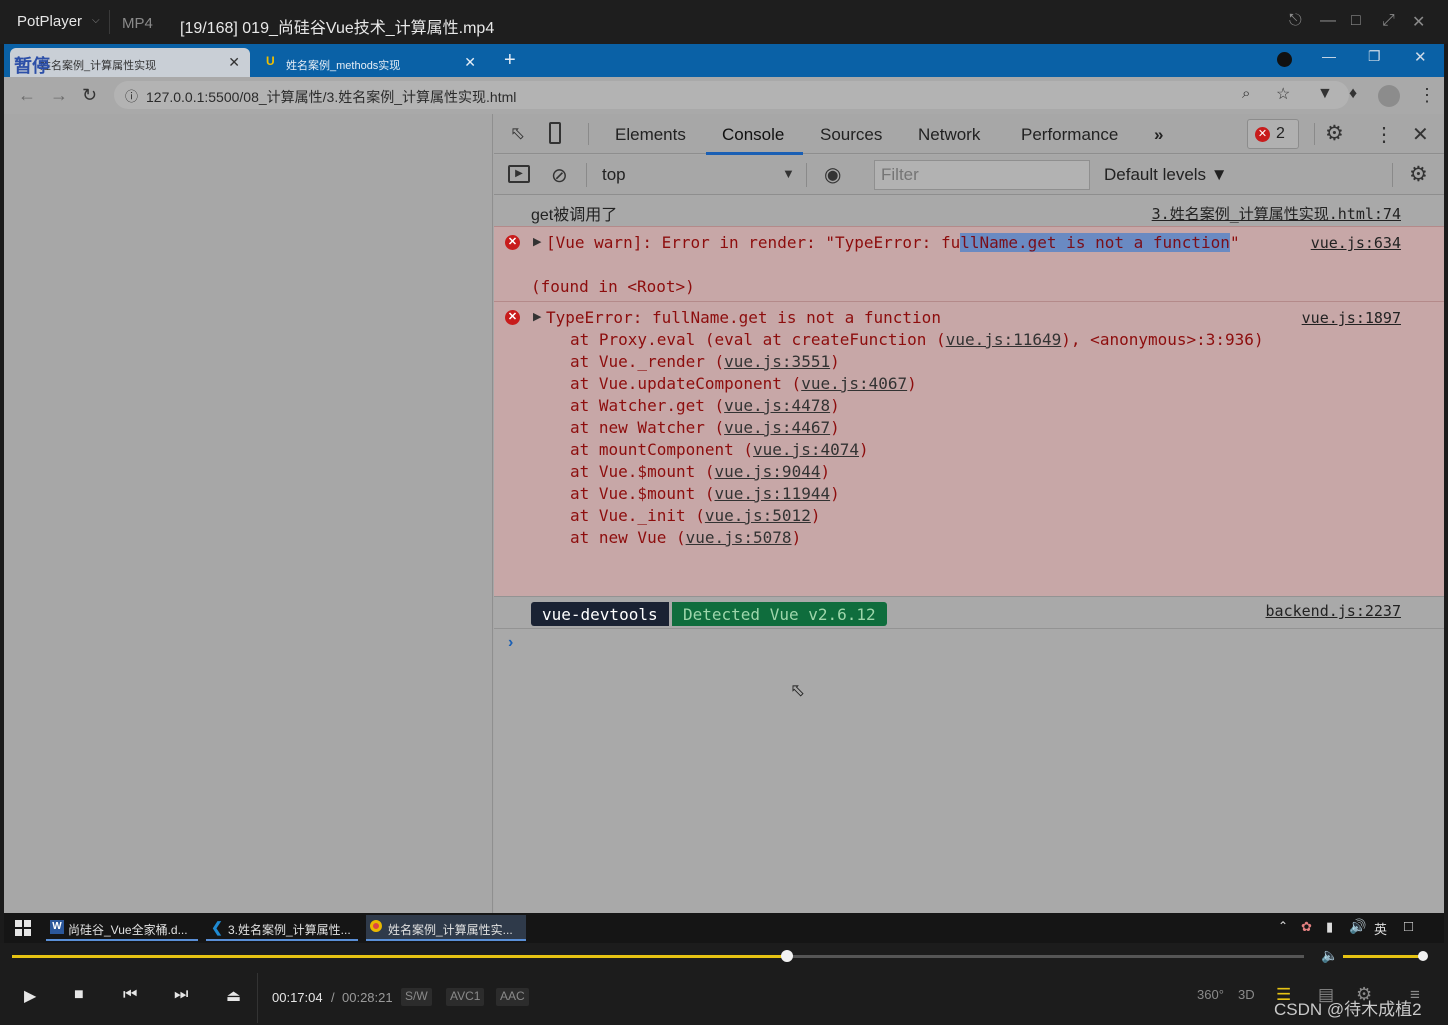  Describe the element at coordinates (768, 471) in the screenshot. I see `stack-frame-link: vue.js:9044` at that location.